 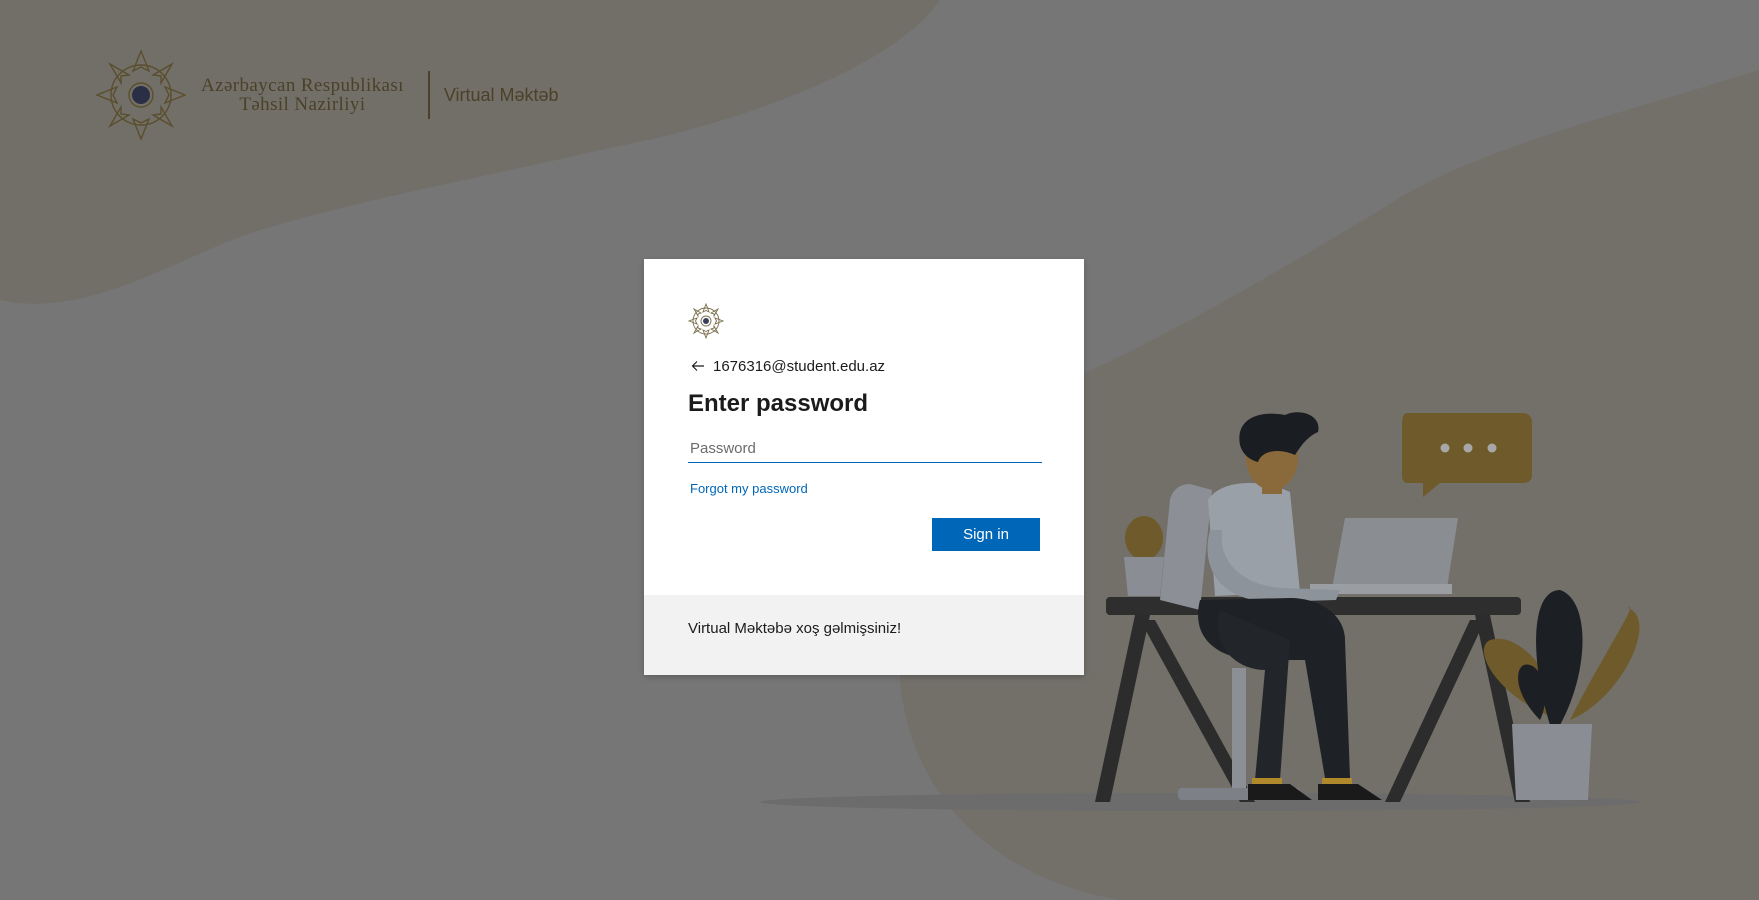 What do you see at coordinates (795, 628) in the screenshot?
I see `welcome-message: Virtual Məktəbə xoş gəlmişsiniz!` at bounding box center [795, 628].